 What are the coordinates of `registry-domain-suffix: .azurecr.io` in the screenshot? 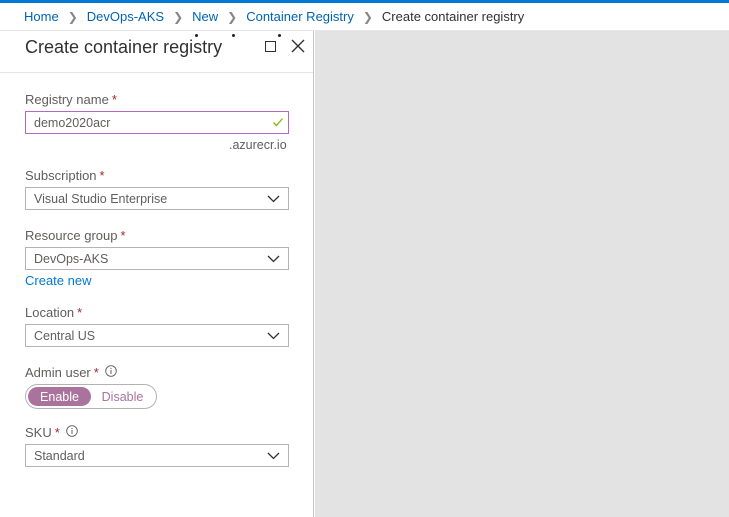 It's located at (258, 145).